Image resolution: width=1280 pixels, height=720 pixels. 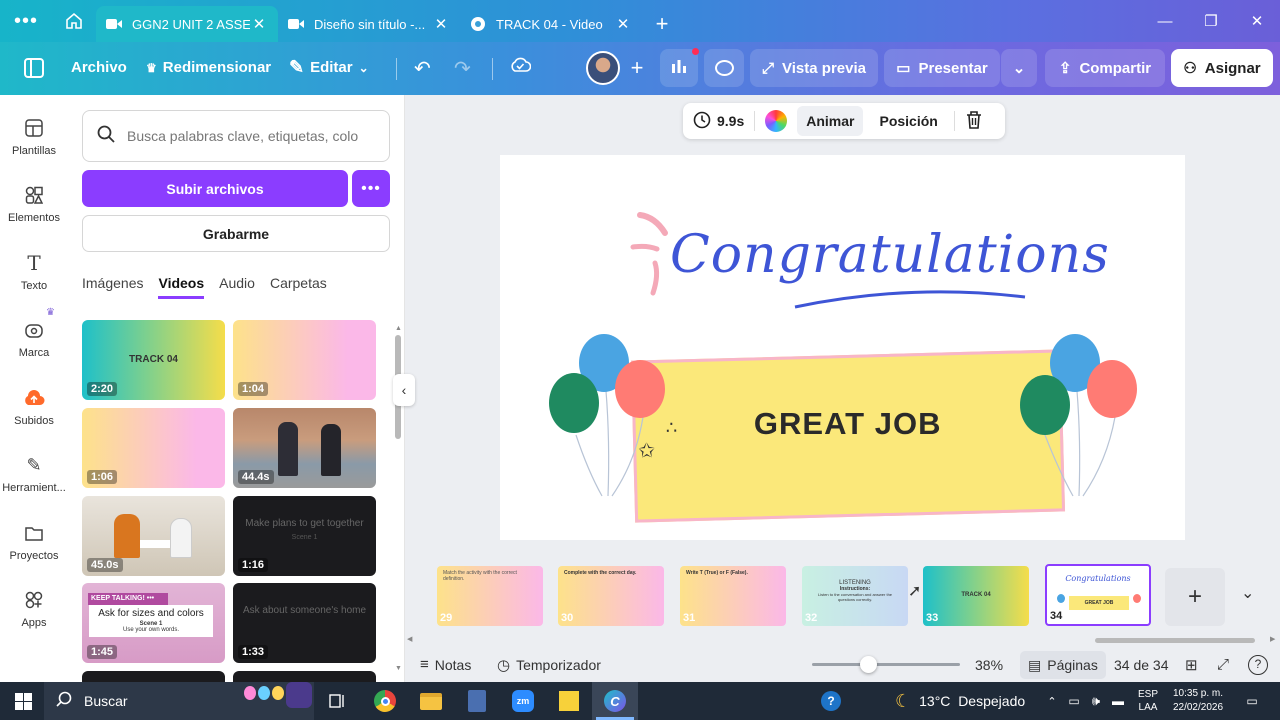 What do you see at coordinates (304, 536) in the screenshot?
I see `video-thumbnail: Make plans to get together Scene 1 1:16` at bounding box center [304, 536].